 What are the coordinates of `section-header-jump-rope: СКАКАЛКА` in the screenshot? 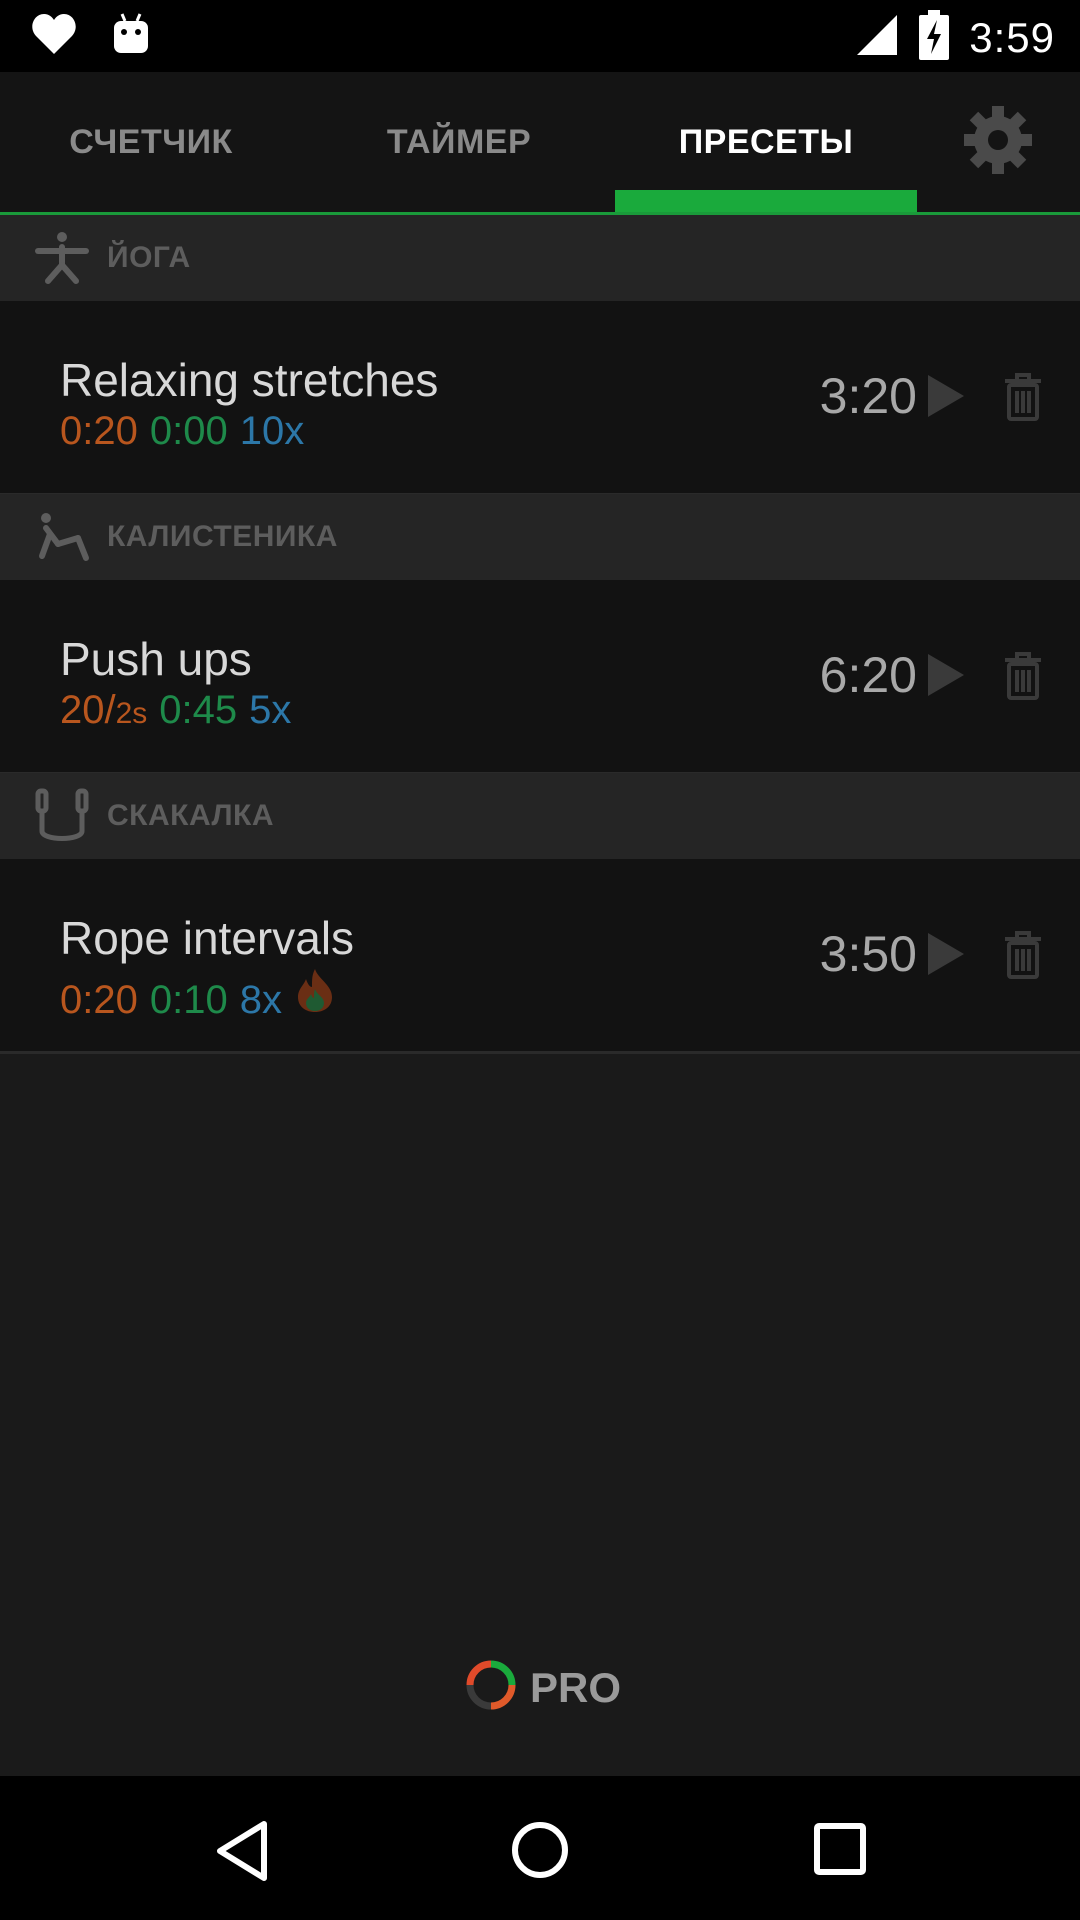 It's located at (540, 816).